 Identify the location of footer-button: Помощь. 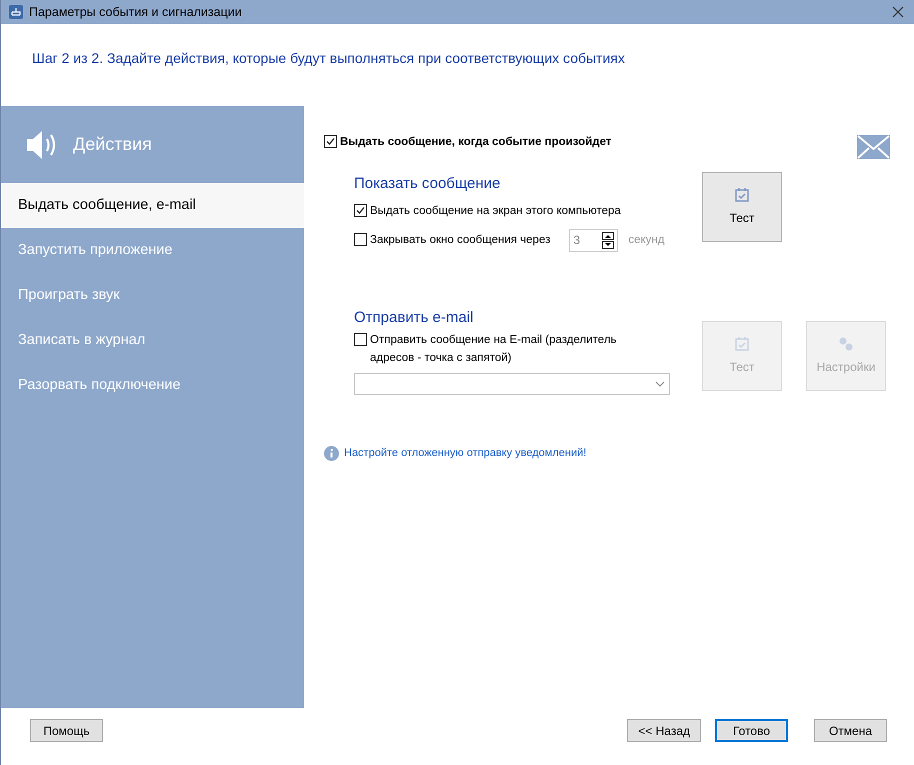
(66, 730).